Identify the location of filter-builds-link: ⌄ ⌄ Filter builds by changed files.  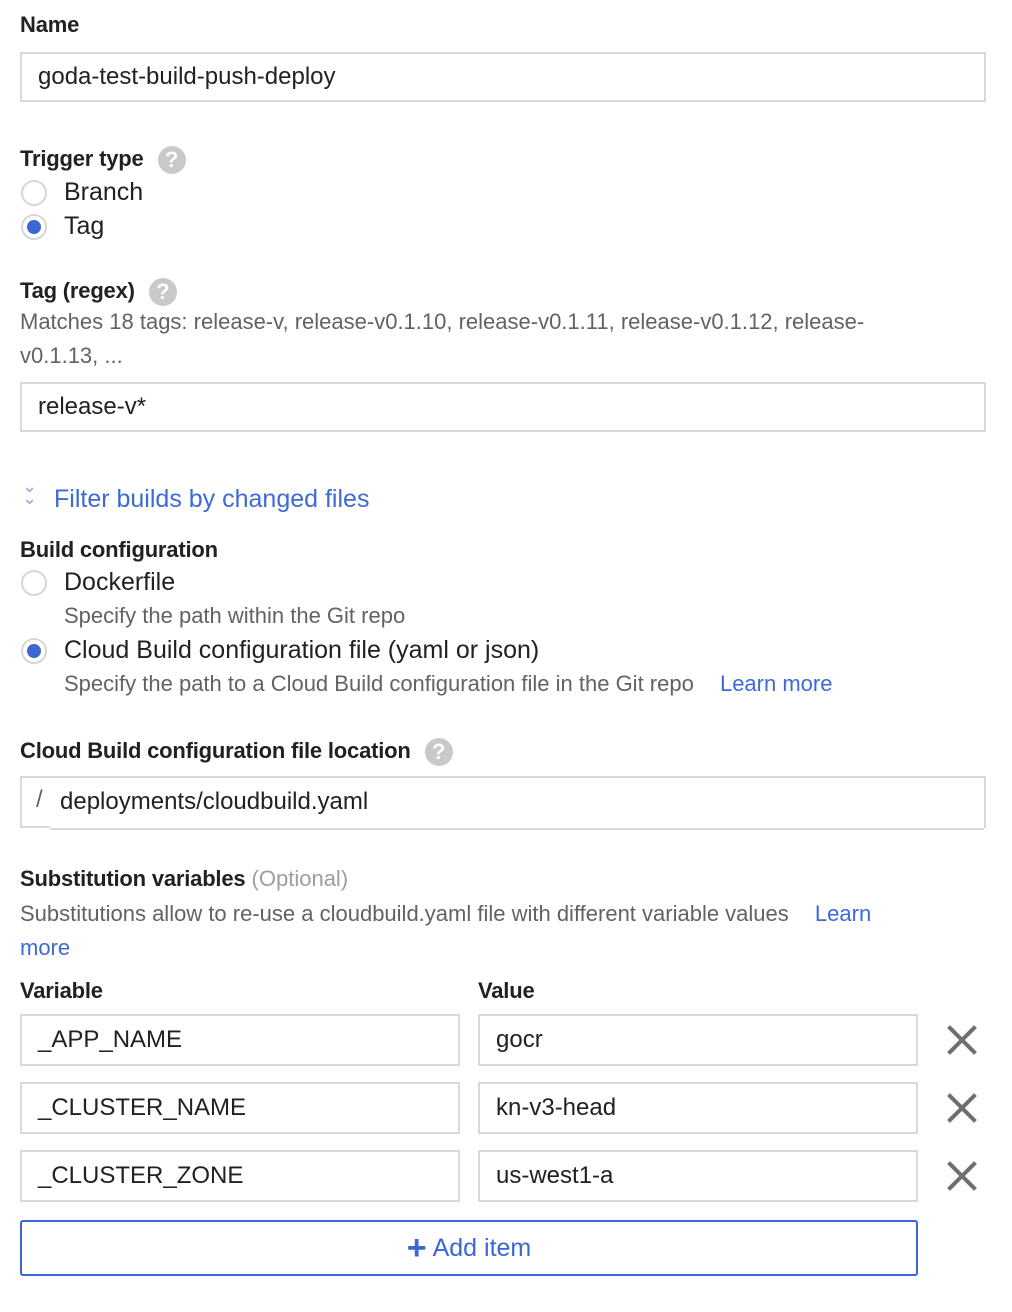
(196, 495).